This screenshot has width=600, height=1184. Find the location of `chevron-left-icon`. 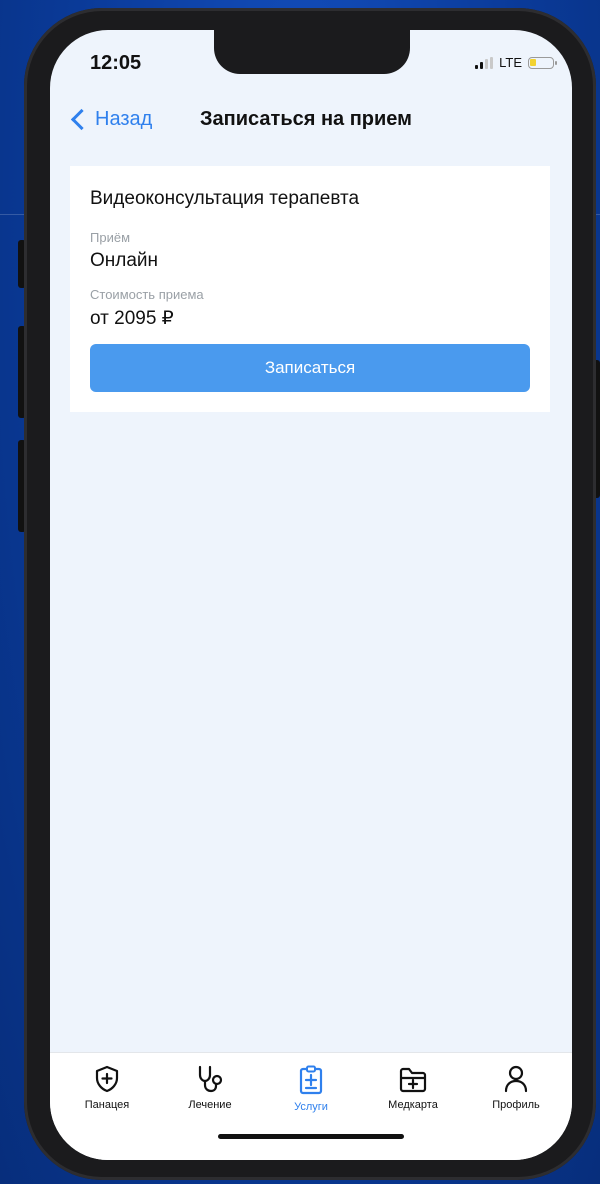

chevron-left-icon is located at coordinates (81, 119).